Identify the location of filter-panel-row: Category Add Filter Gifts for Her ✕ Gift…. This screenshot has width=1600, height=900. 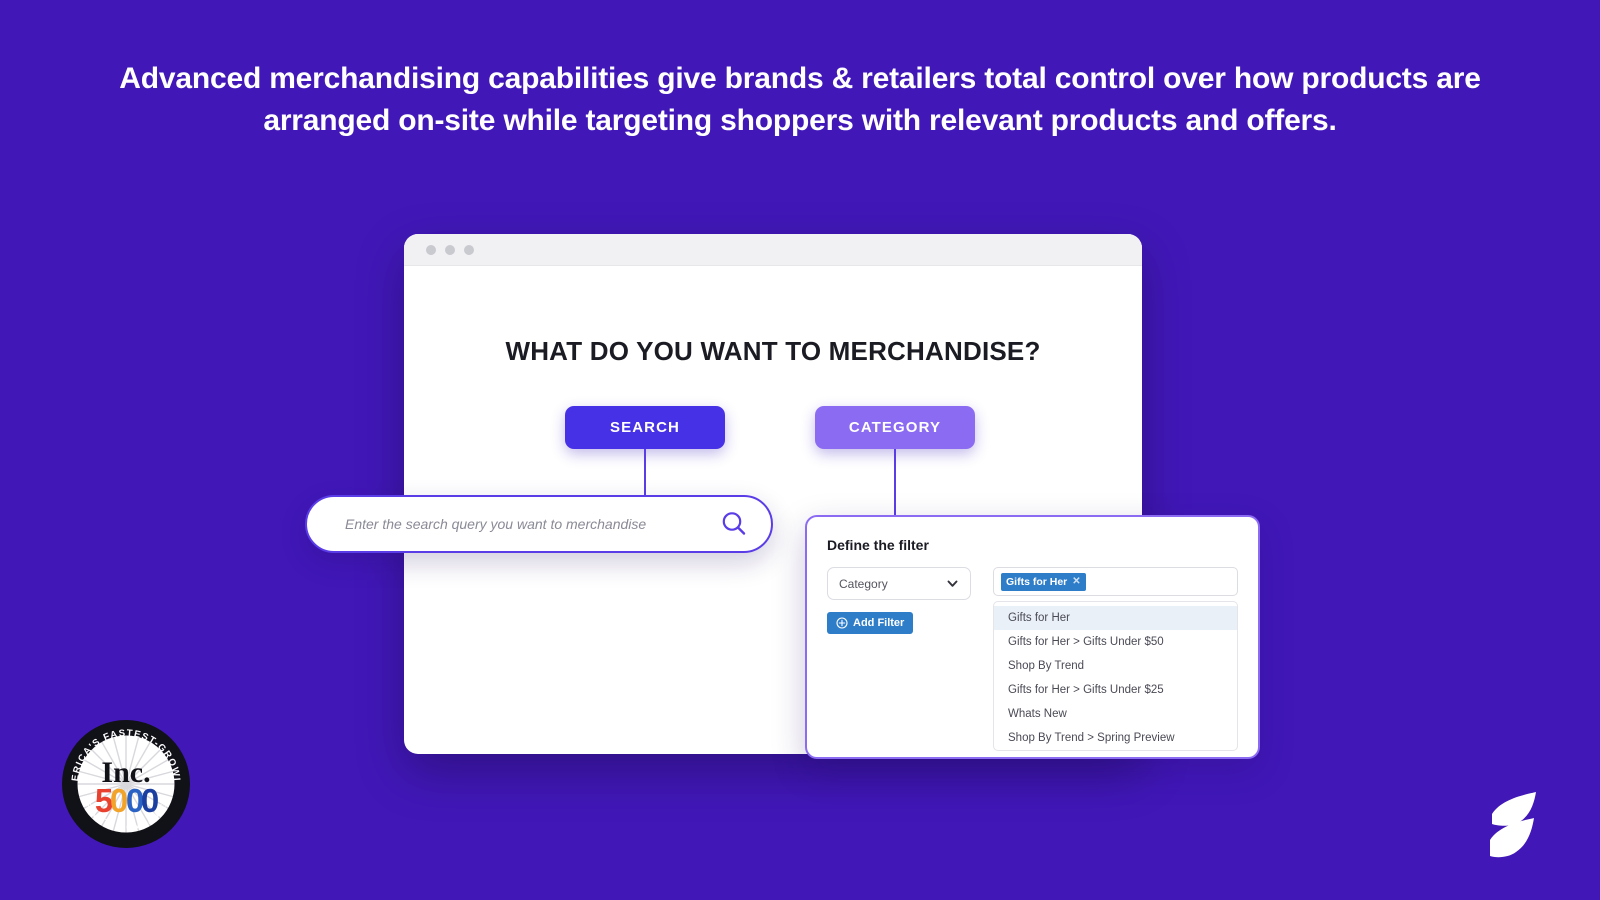
(1032, 659).